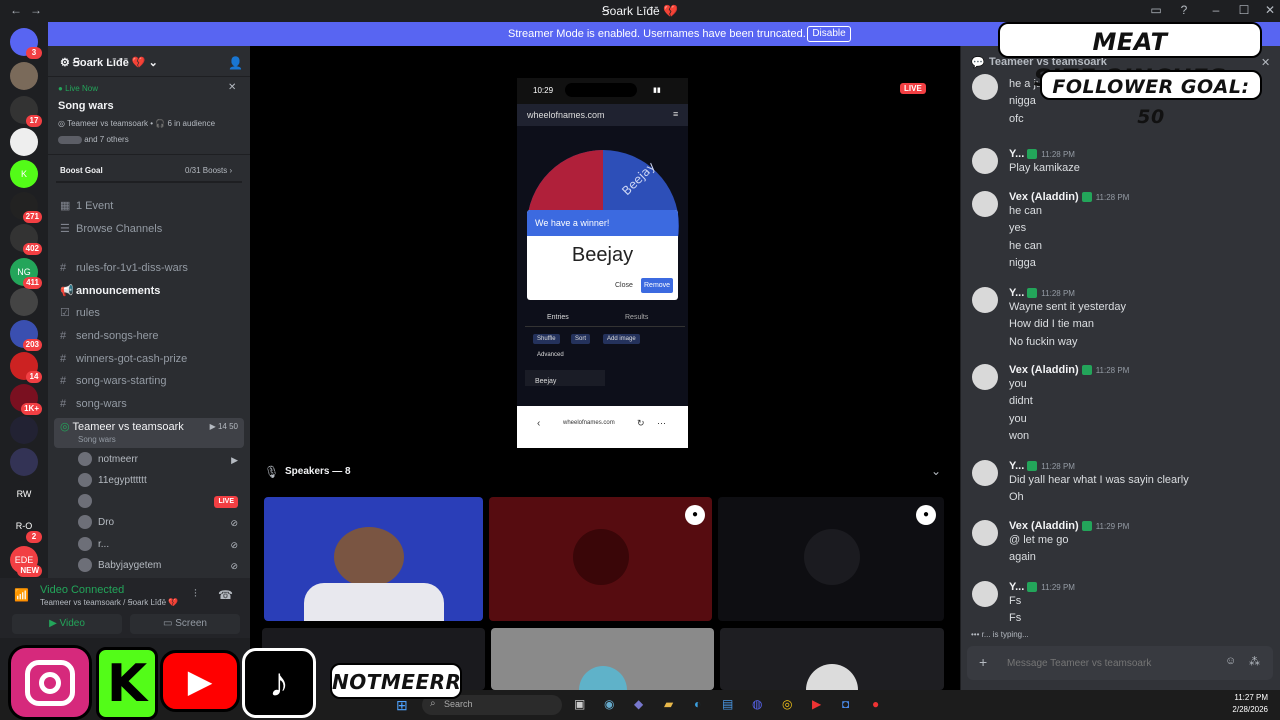 The image size is (1280, 720). I want to click on boost-goal-value: 0/31 Boosts ›, so click(208, 170).